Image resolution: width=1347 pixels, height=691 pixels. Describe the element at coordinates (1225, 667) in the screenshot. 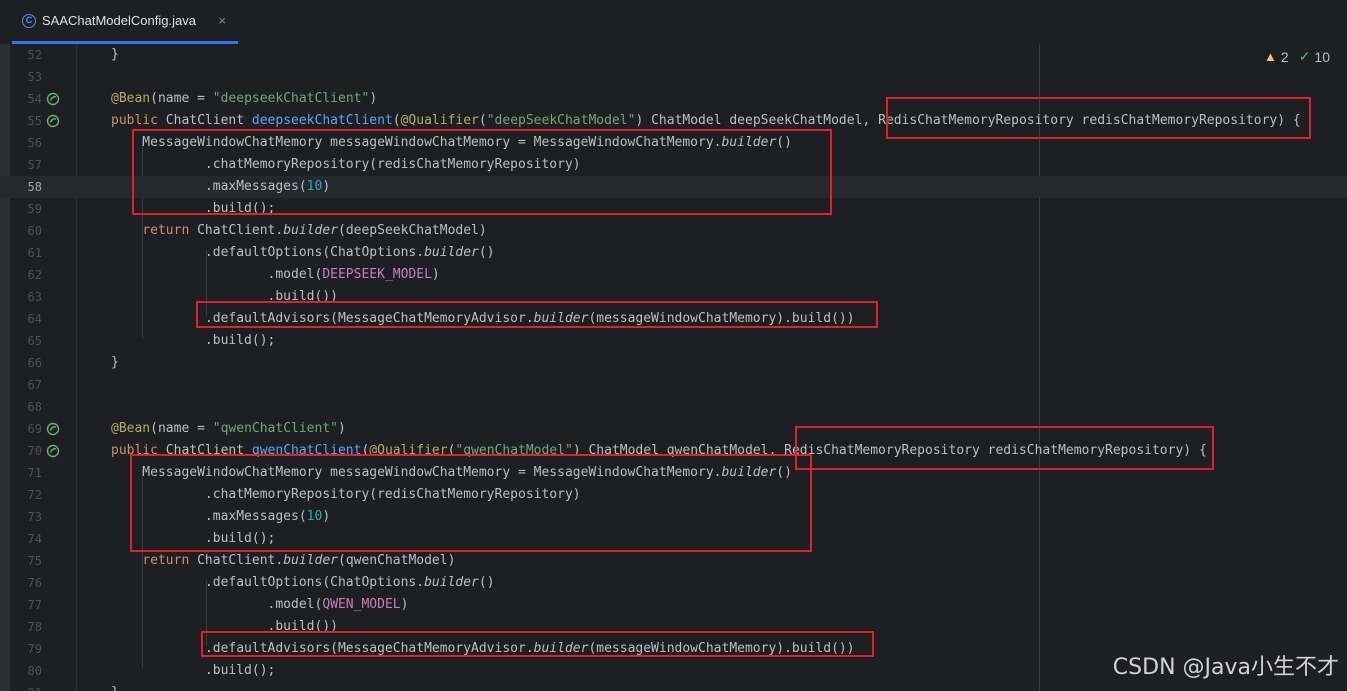

I see `watermark: CSDN @Java小生不才` at that location.